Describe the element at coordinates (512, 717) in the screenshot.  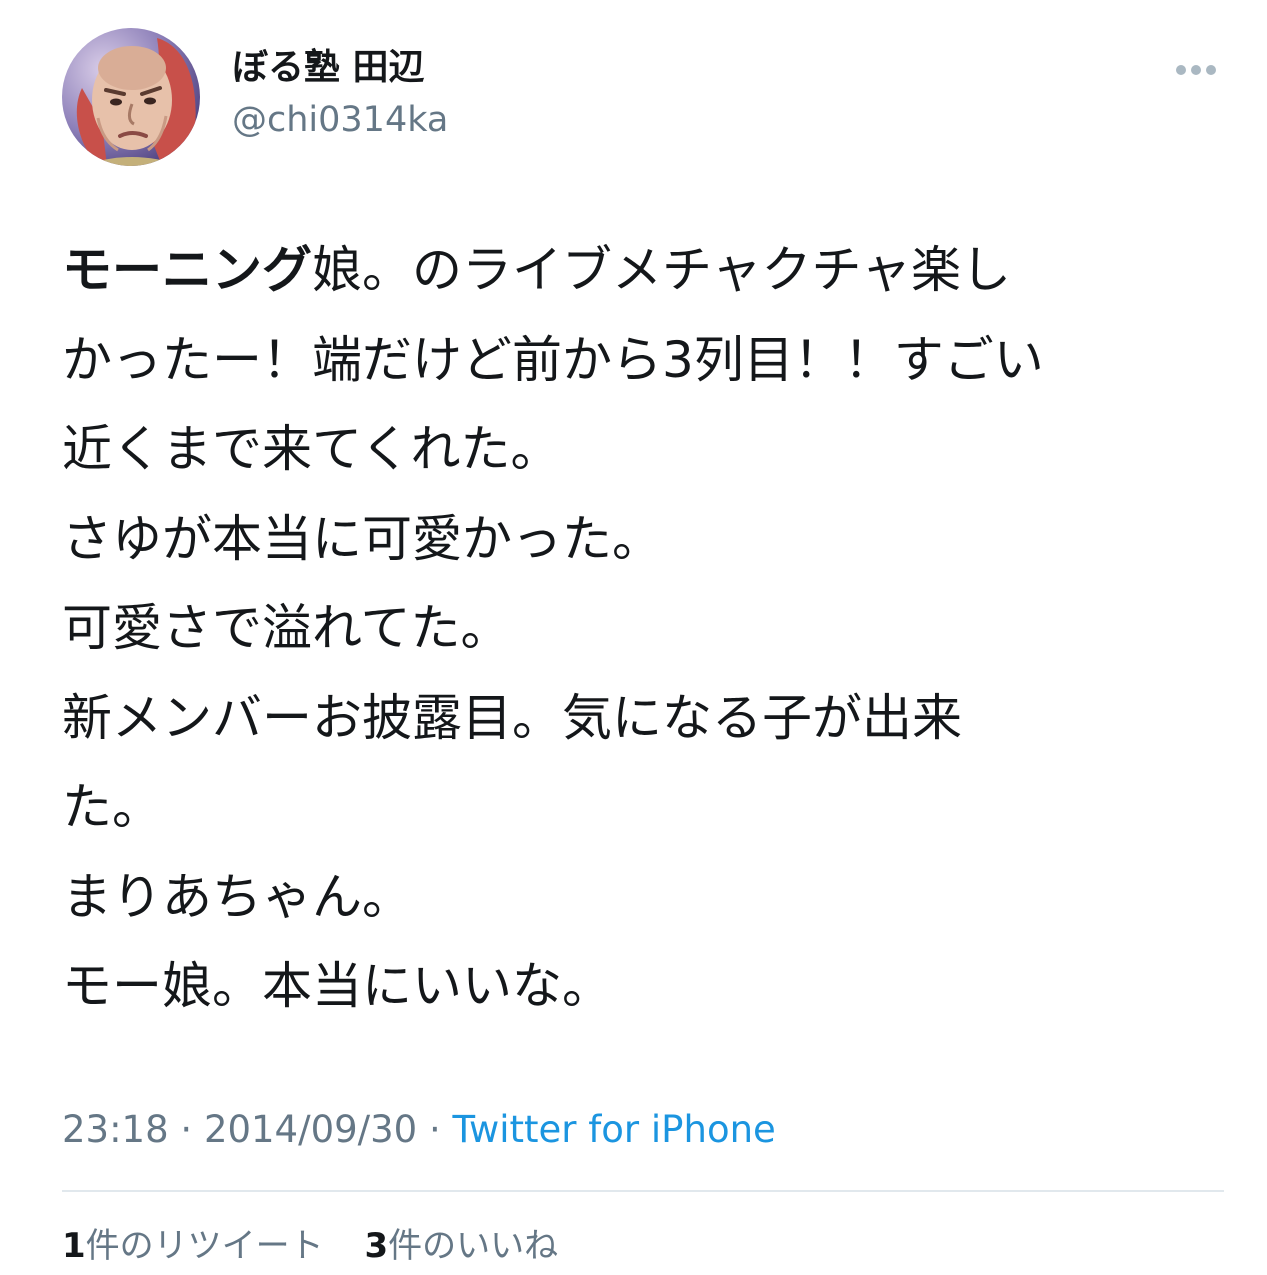
I see `tweet-line-text: 新メンバーお披露目。気になる子が出来` at that location.